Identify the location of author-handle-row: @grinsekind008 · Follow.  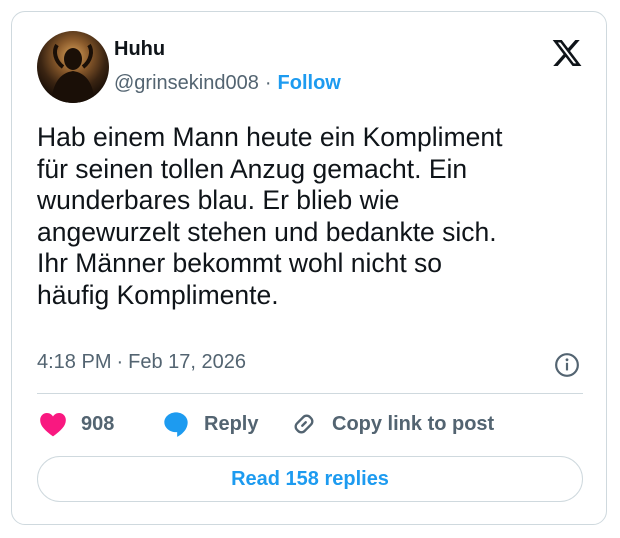
(227, 83).